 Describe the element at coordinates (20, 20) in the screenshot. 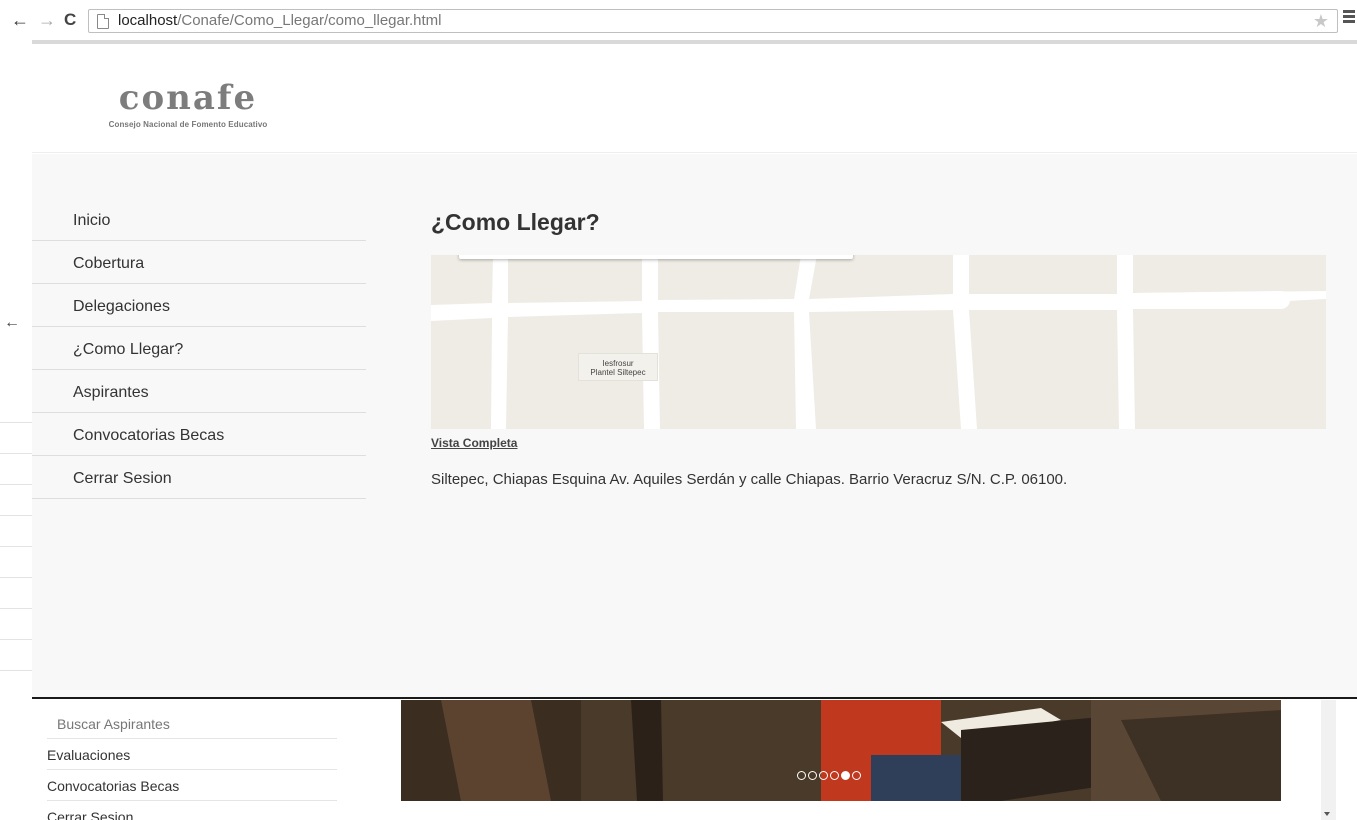

I see `back-arrow-icon: ←` at that location.